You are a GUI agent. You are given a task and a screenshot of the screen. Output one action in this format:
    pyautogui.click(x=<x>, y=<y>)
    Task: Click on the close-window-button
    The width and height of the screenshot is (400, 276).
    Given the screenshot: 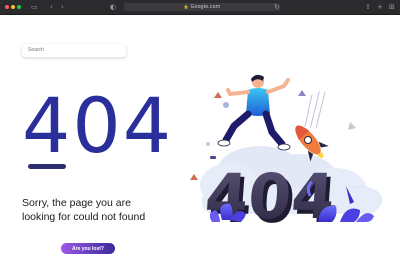 What is the action you would take?
    pyautogui.click(x=7, y=7)
    